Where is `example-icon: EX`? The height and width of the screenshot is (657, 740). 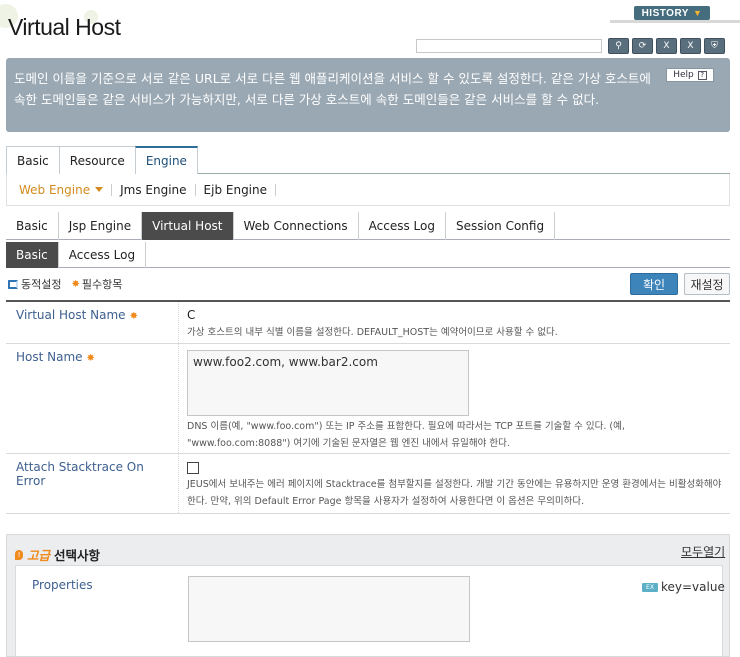
example-icon: EX is located at coordinates (650, 587).